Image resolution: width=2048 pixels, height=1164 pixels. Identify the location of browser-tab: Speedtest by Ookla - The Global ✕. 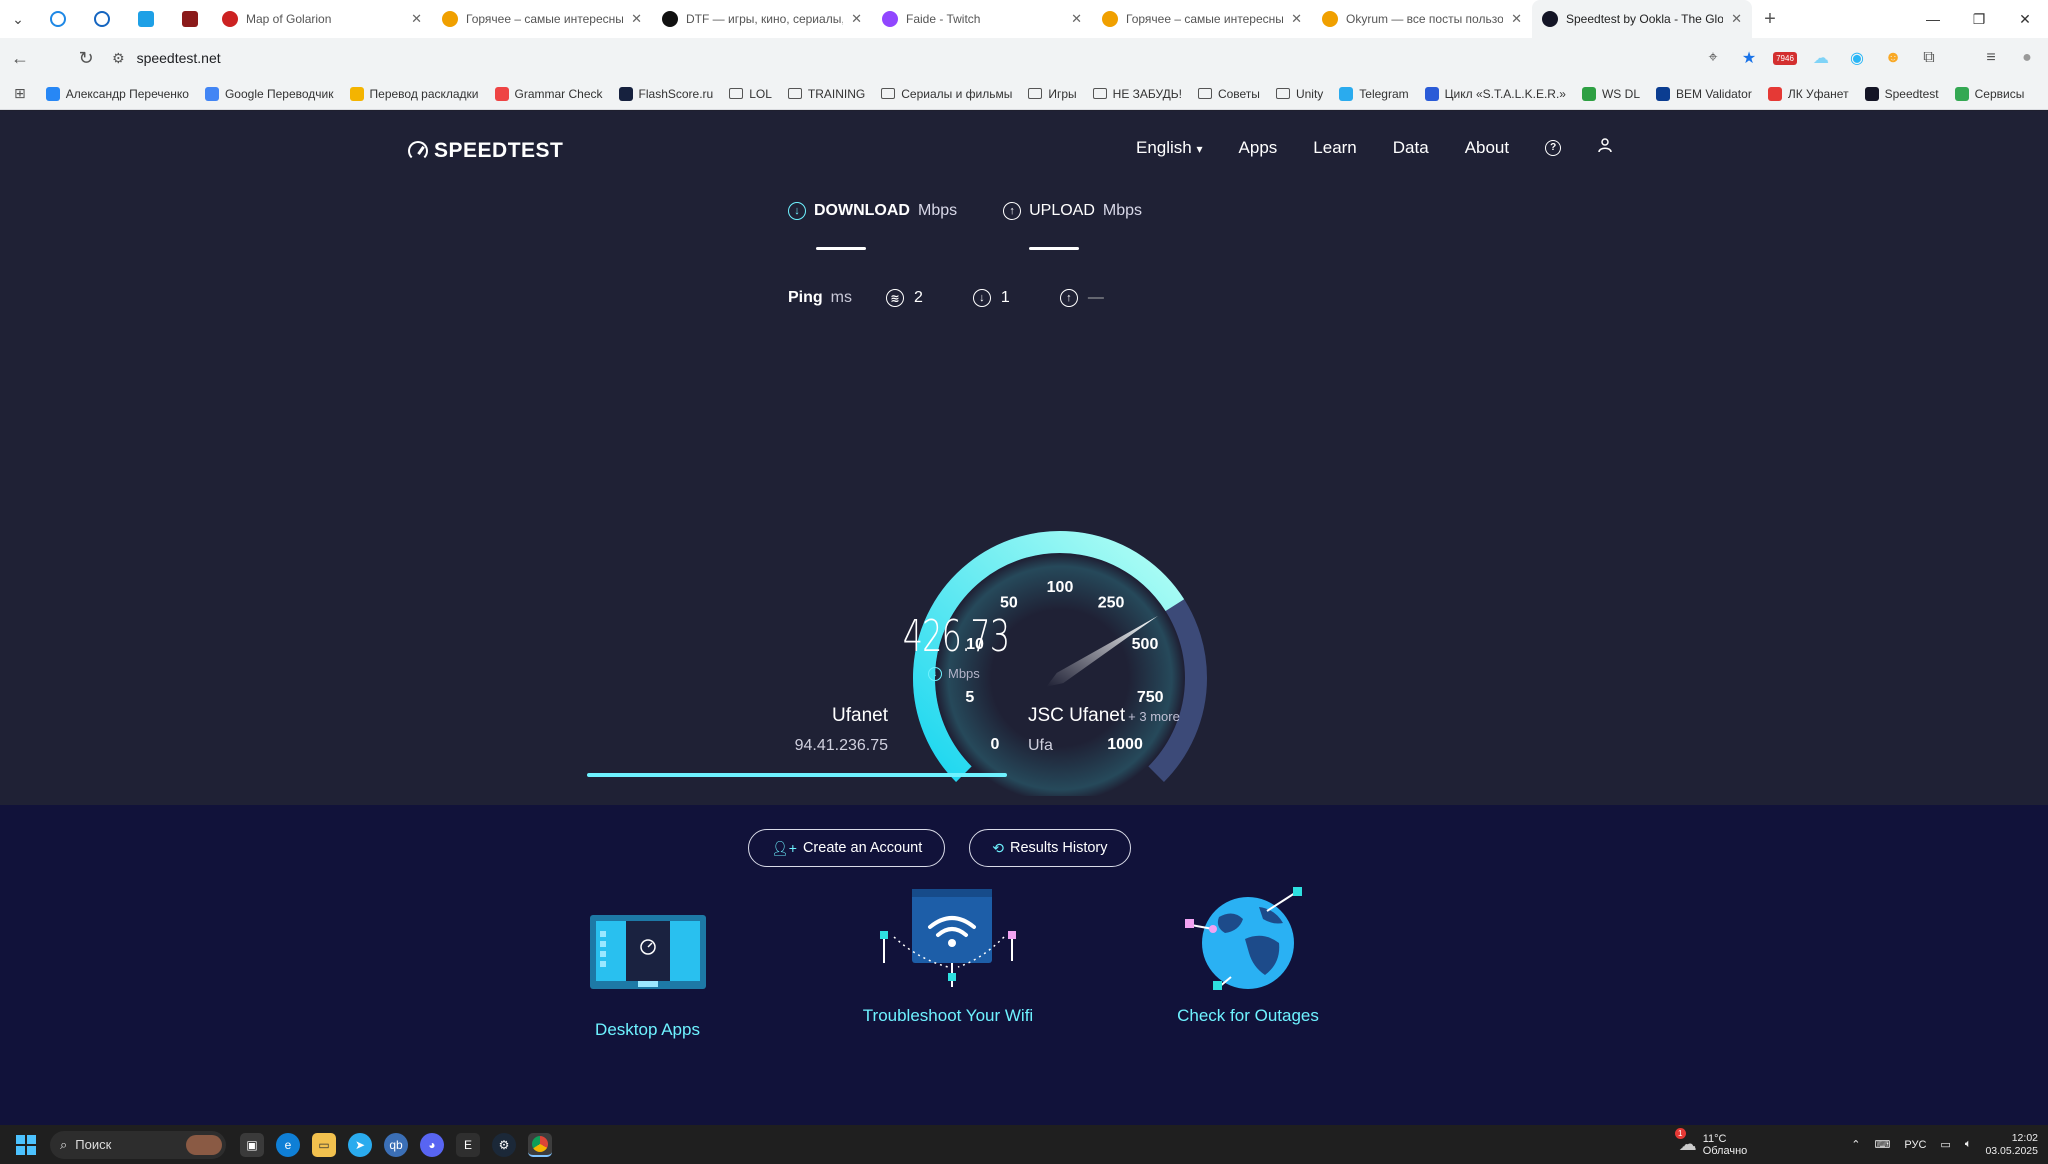
(1642, 19).